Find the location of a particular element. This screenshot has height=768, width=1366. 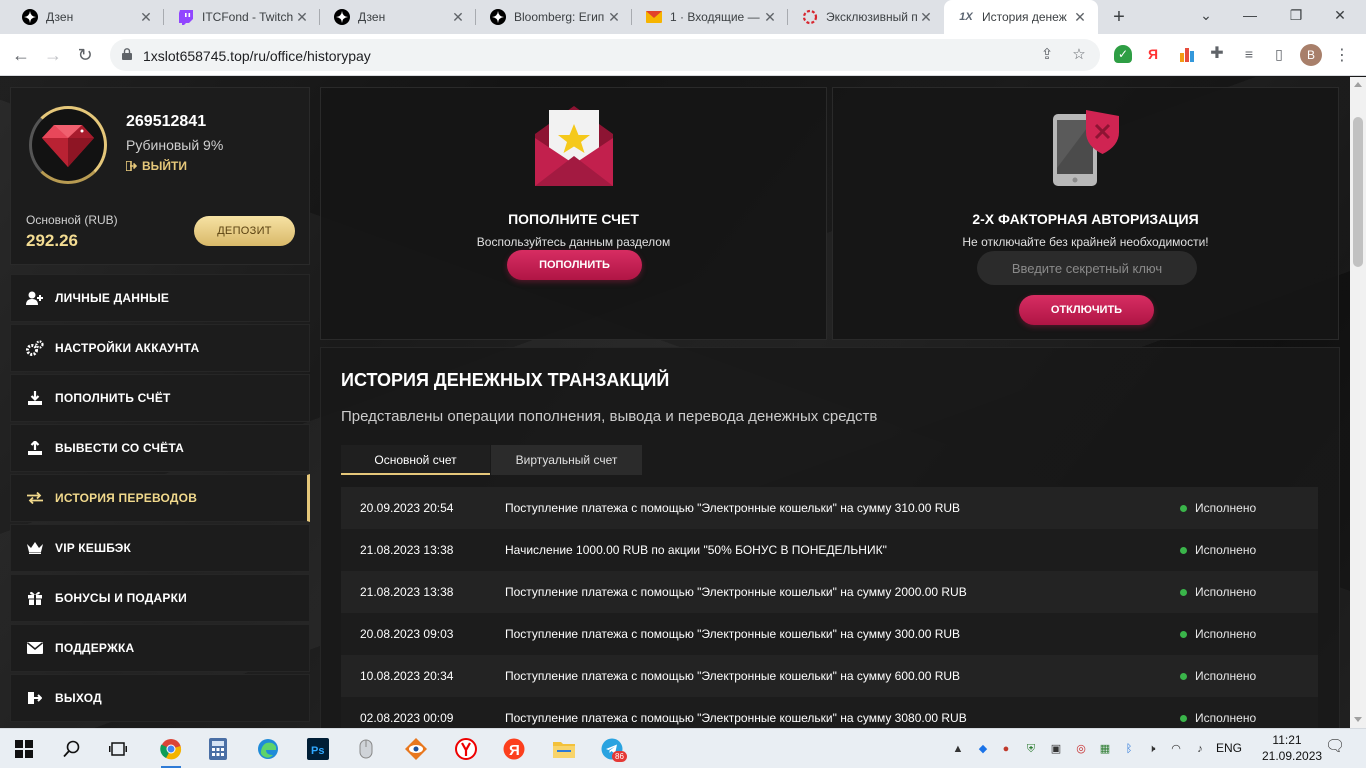

yandex-icon: Я is located at coordinates (514, 749).